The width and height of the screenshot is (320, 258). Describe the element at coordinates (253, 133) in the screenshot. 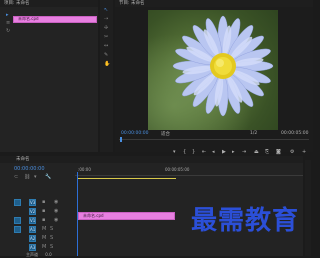

I see `resolution-dropdown: 1/2` at that location.